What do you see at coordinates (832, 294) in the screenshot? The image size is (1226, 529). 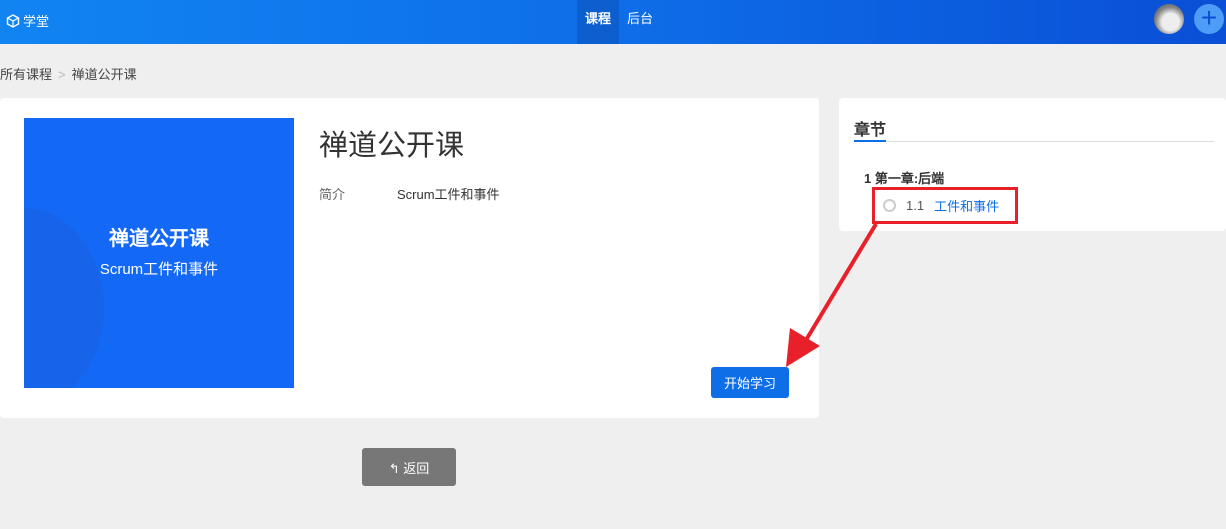 I see `annotation-arrow-icon` at bounding box center [832, 294].